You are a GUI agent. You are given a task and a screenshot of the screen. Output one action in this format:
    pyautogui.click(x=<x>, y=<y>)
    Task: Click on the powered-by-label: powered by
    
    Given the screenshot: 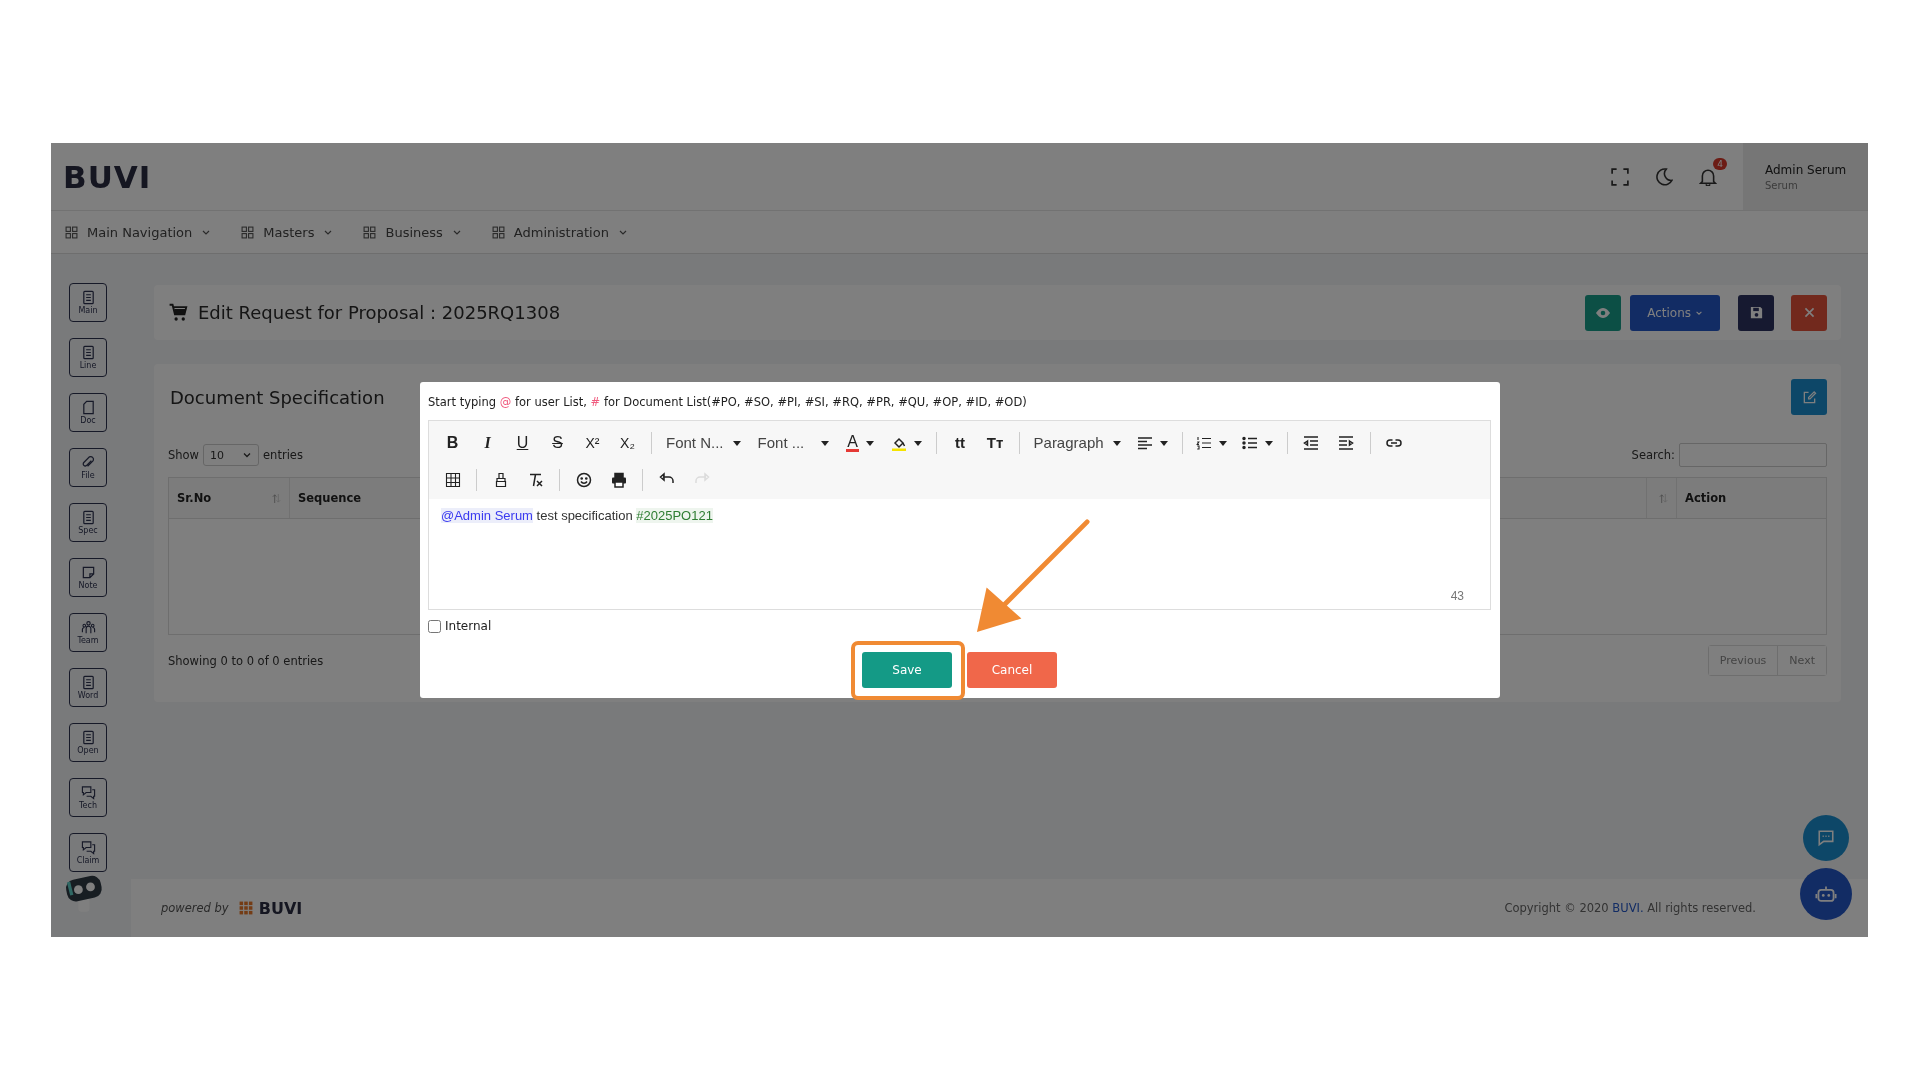 What is the action you would take?
    pyautogui.click(x=195, y=908)
    